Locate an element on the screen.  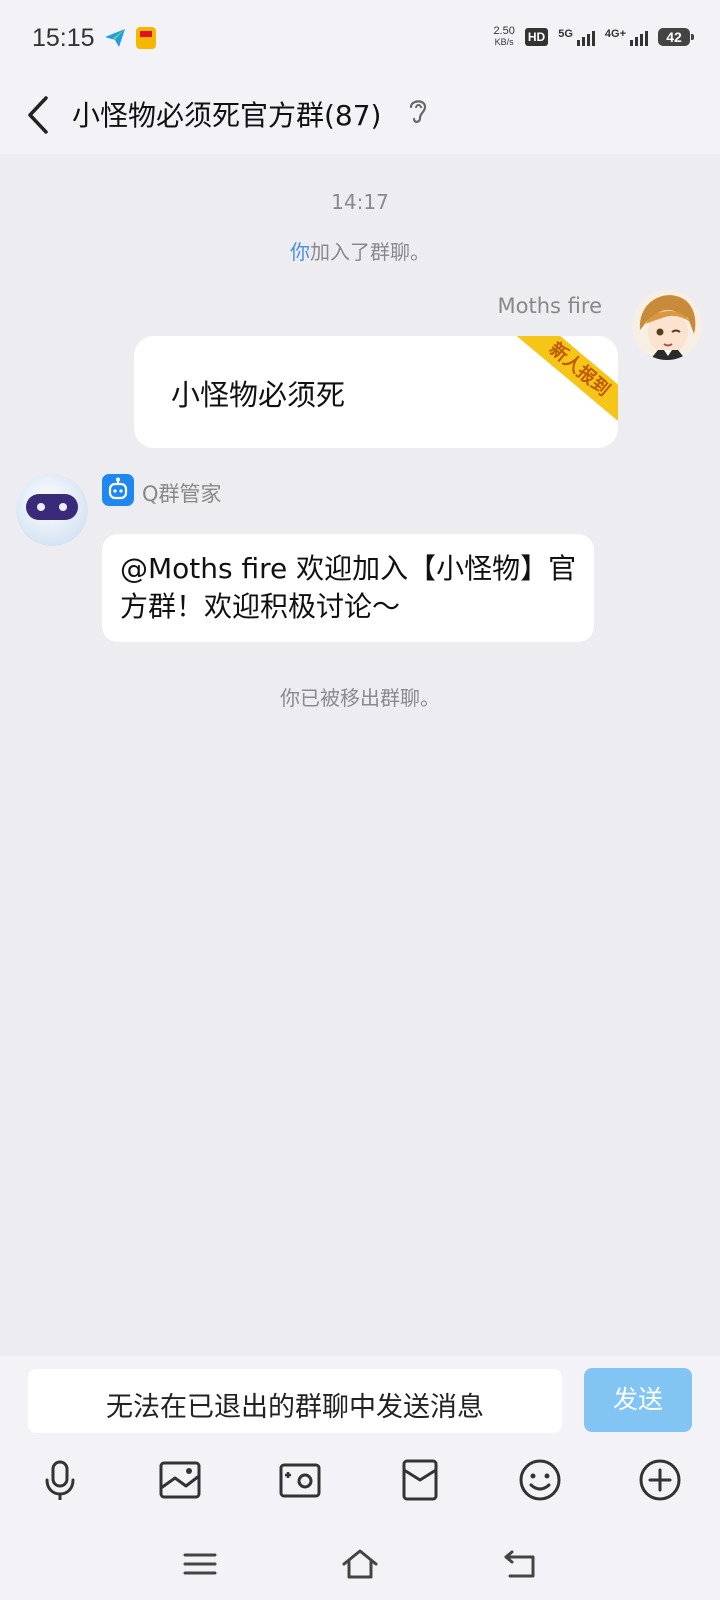
emoji-icon is located at coordinates (540, 1480).